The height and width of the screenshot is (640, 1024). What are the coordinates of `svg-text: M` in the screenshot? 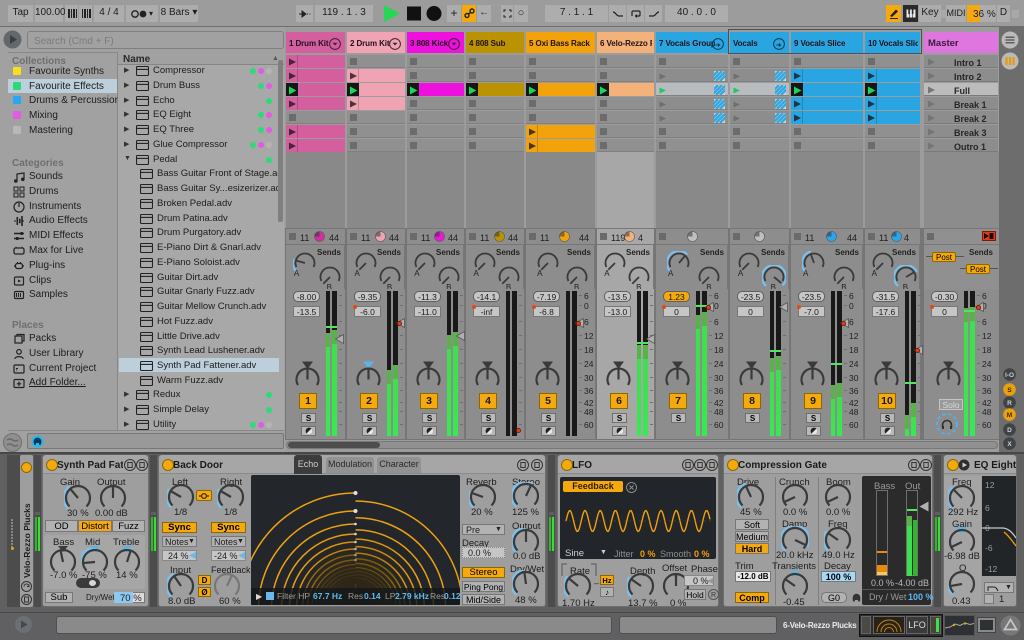 It's located at (1009, 415).